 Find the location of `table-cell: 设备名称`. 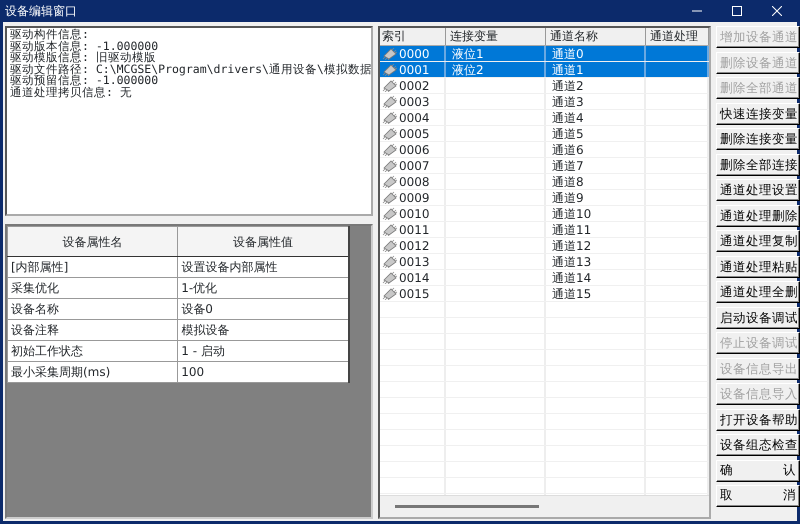

table-cell: 设备名称 is located at coordinates (93, 309).